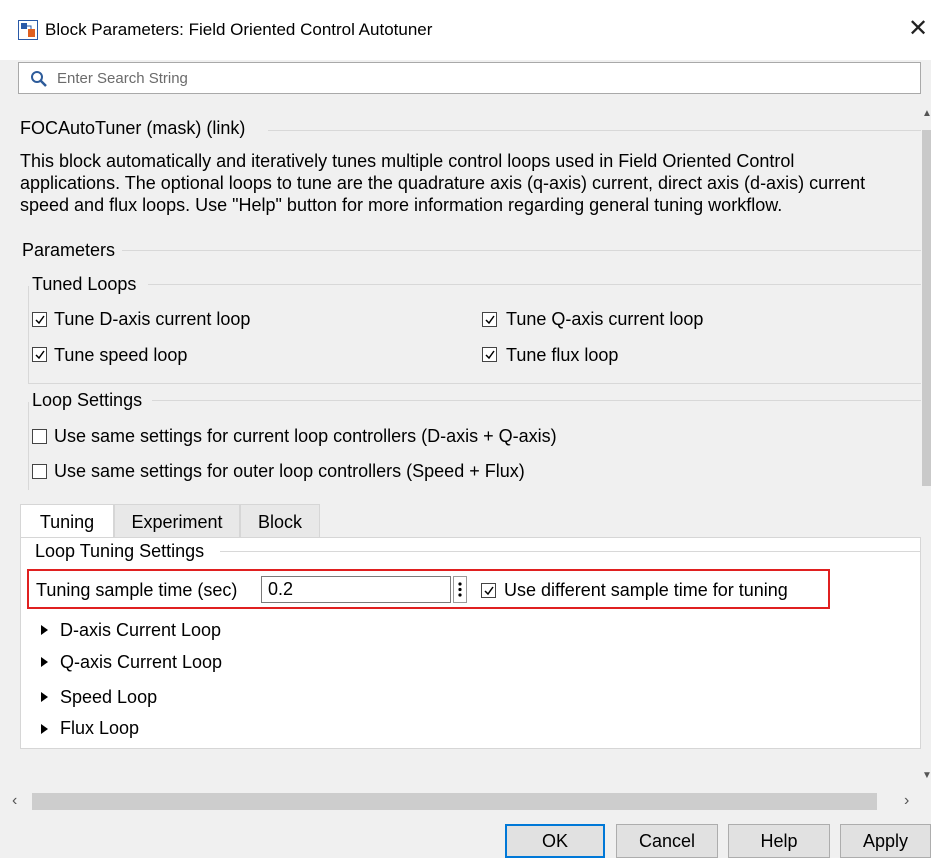  I want to click on tab-experiment: Experiment, so click(177, 521).